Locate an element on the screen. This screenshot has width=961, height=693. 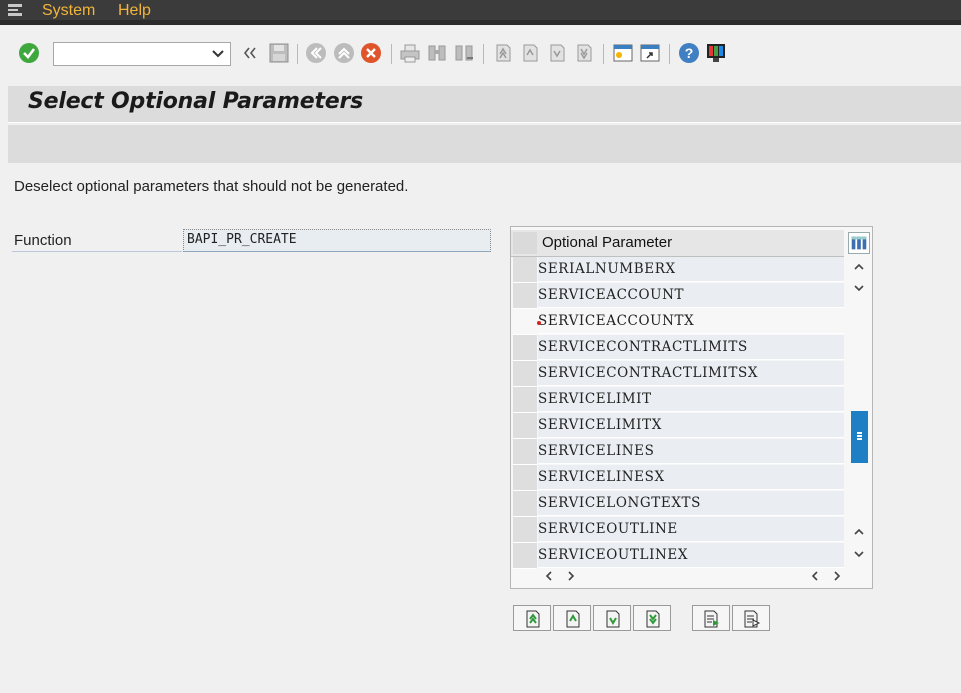
vertical-scrollbar is located at coordinates (859, 412).